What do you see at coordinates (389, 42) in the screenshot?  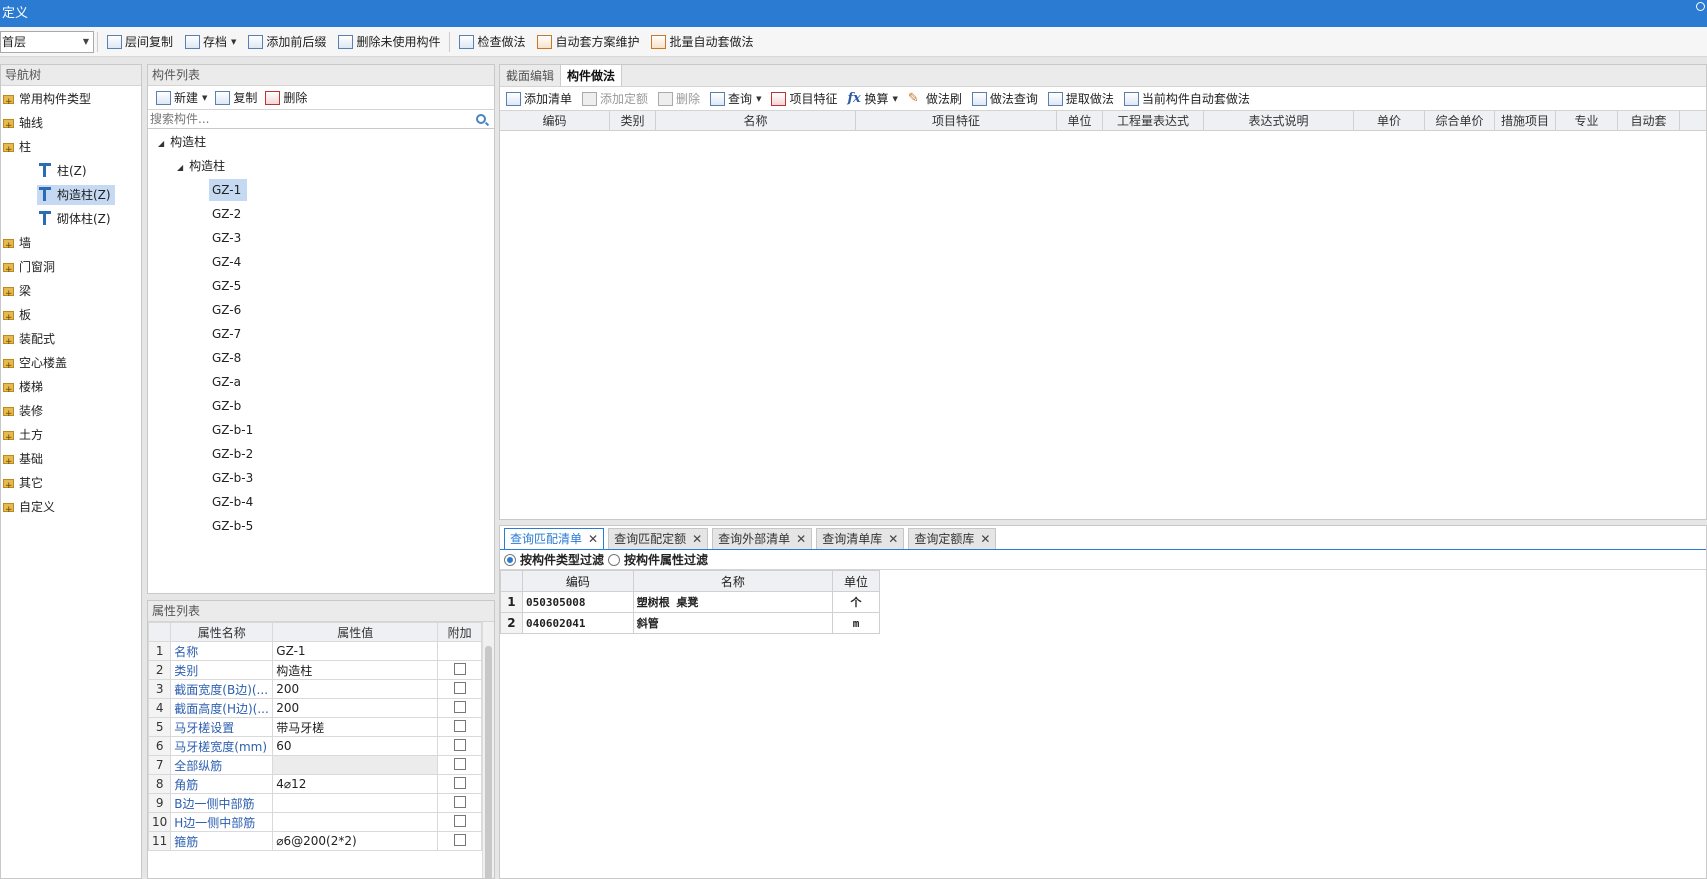 I see `delete-unused-button: 删除未使用构件` at bounding box center [389, 42].